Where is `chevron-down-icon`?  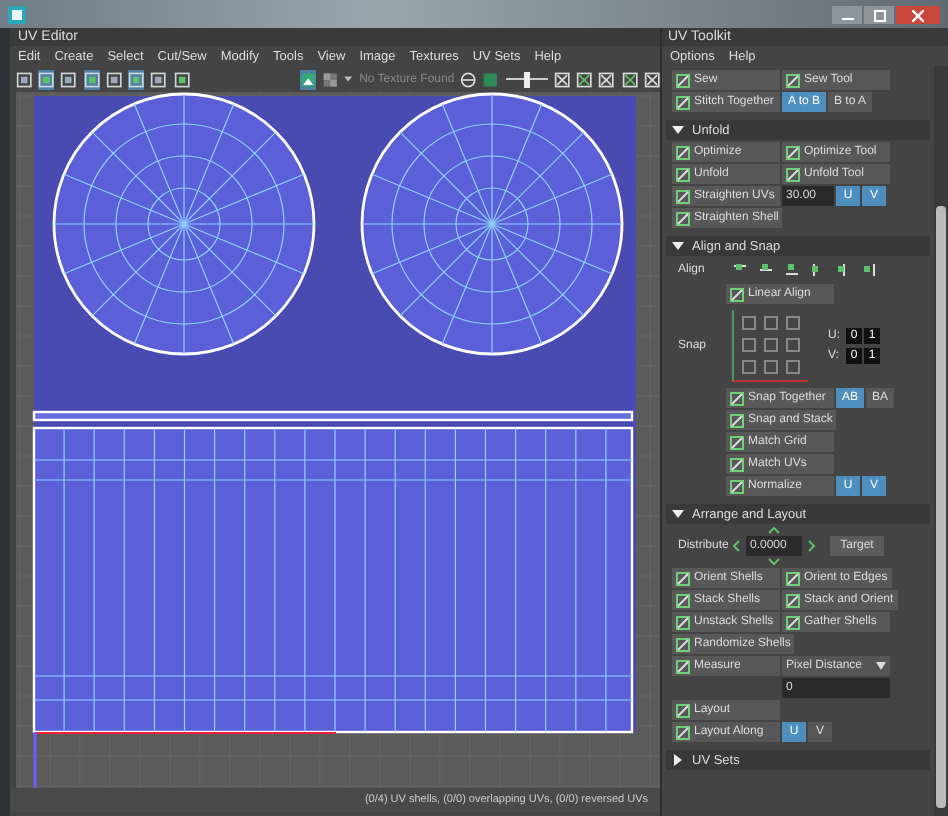
chevron-down-icon is located at coordinates (774, 562).